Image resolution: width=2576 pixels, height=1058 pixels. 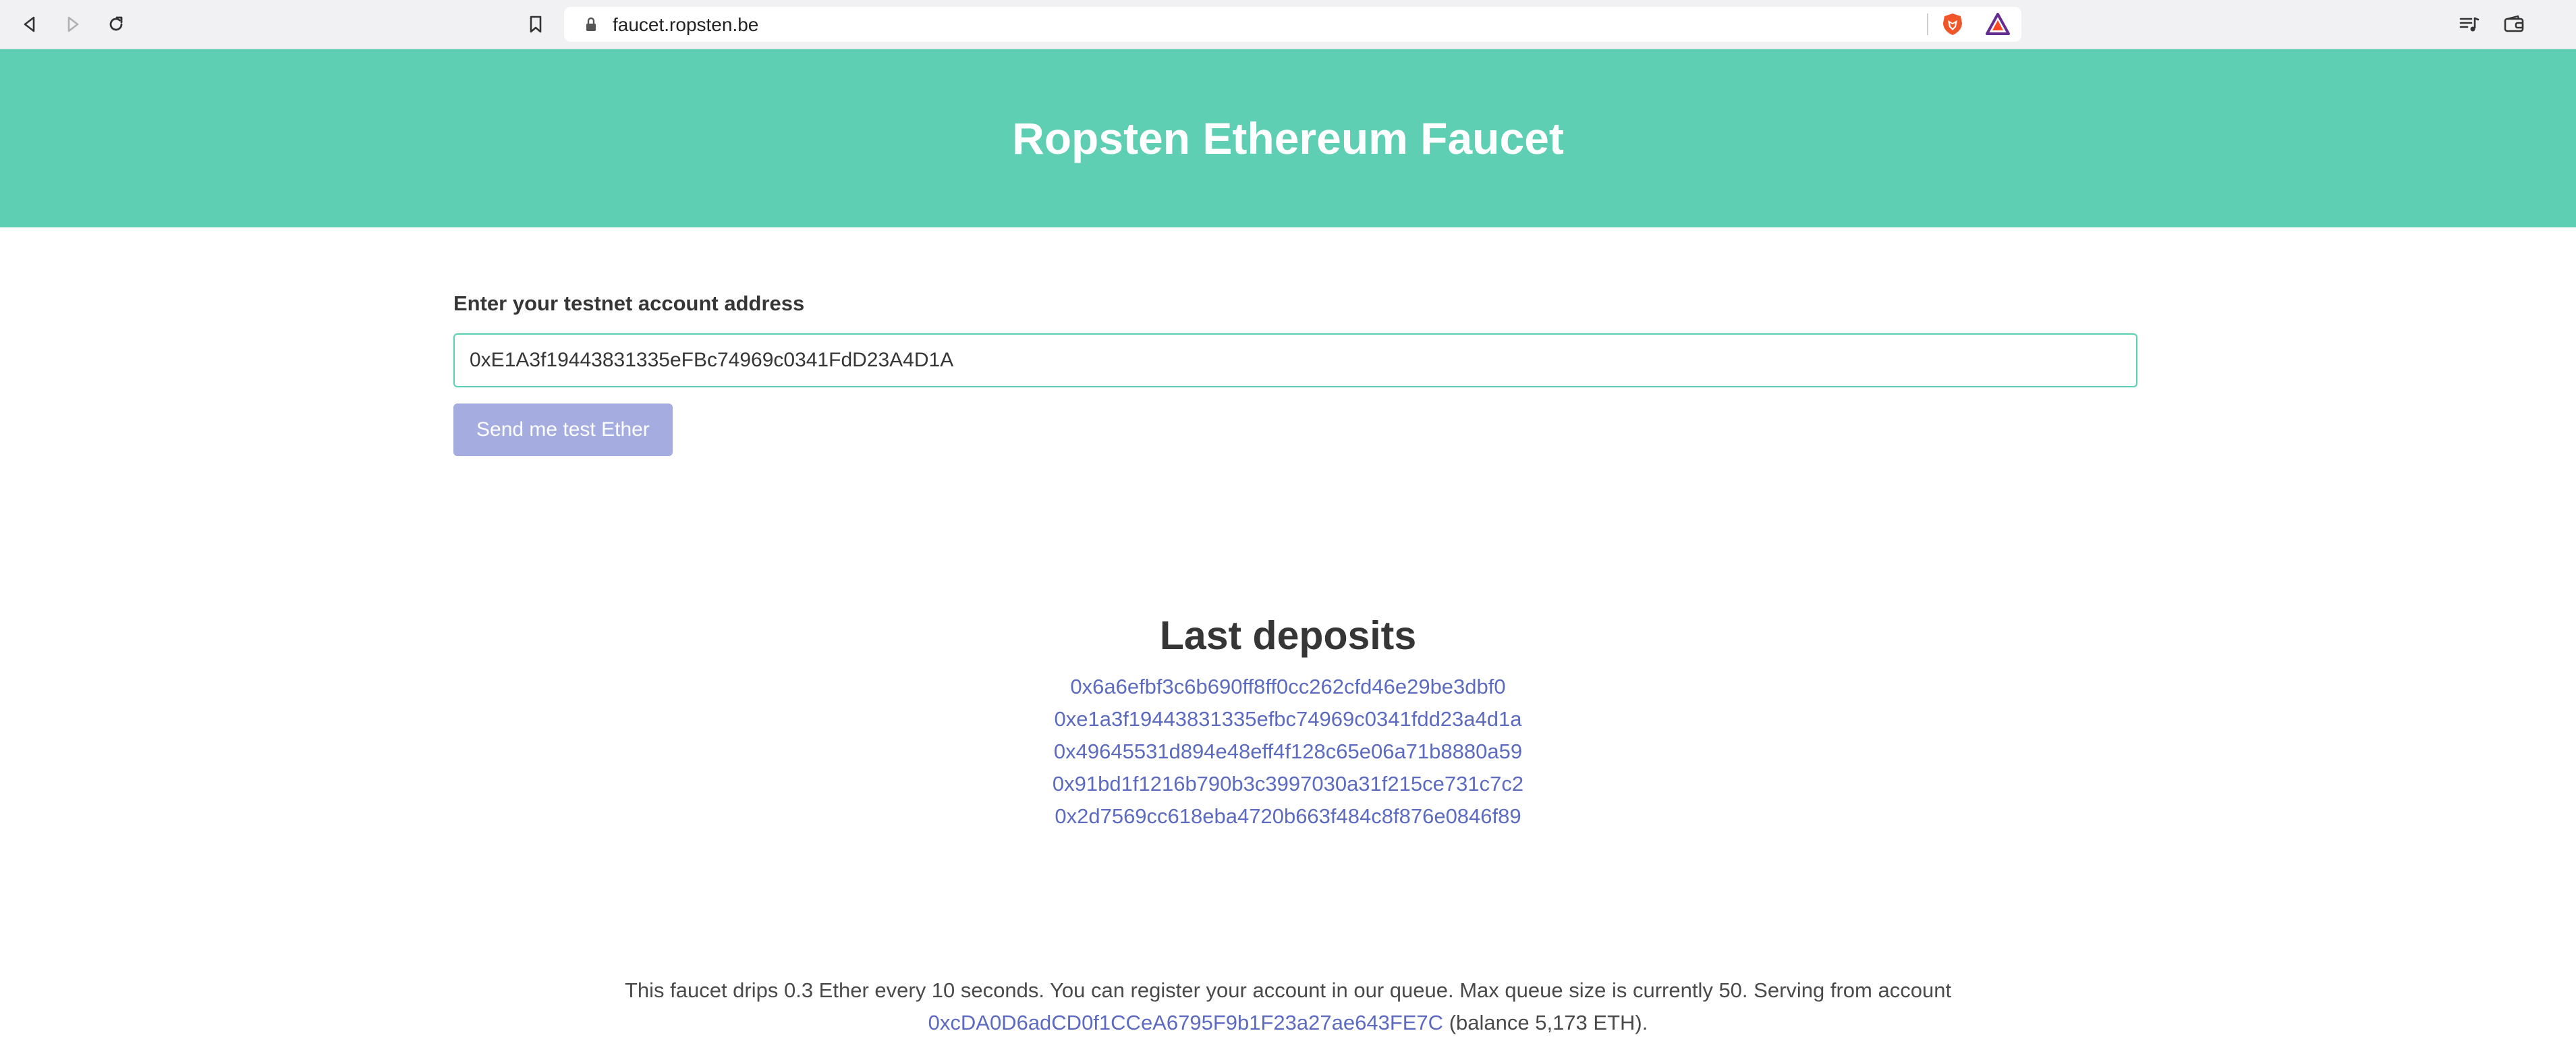 What do you see at coordinates (629, 303) in the screenshot?
I see `address-label: Enter your testnet account address` at bounding box center [629, 303].